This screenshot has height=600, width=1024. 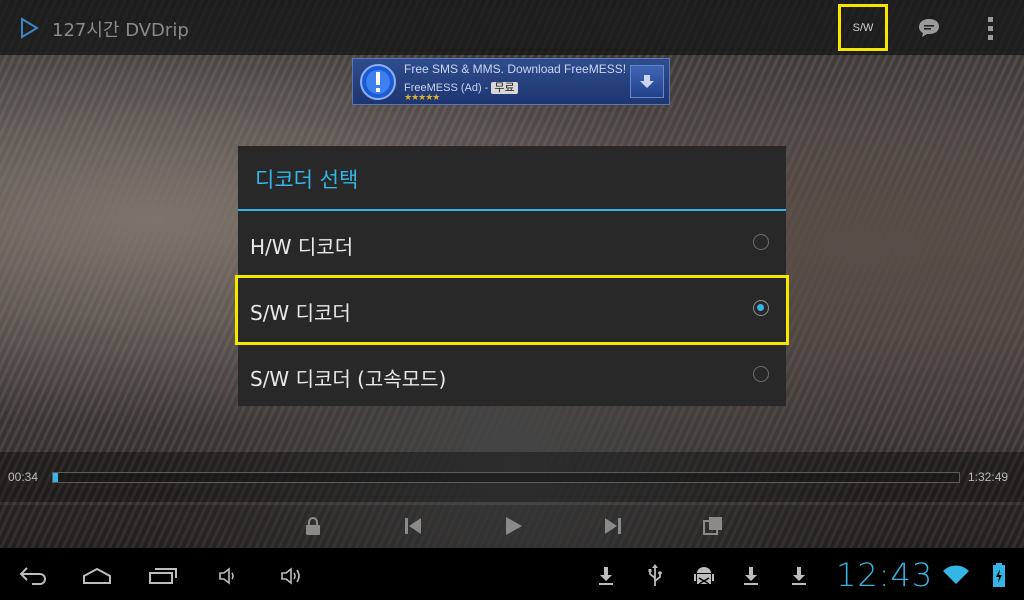 What do you see at coordinates (56, 477) in the screenshot?
I see `seek-progress` at bounding box center [56, 477].